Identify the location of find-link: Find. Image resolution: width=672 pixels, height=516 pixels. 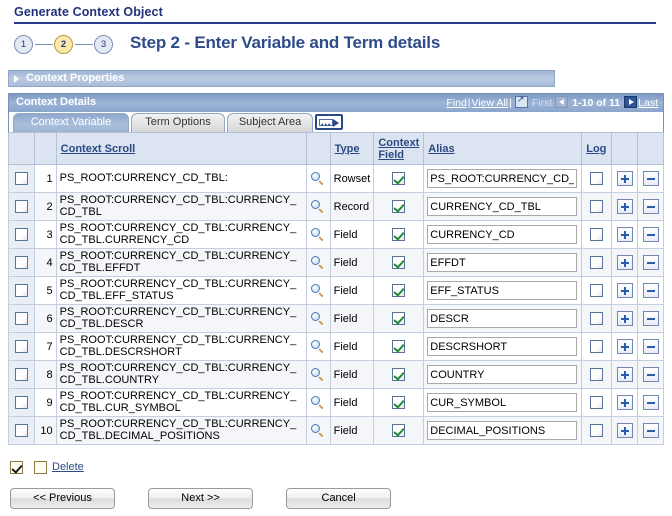
(456, 103).